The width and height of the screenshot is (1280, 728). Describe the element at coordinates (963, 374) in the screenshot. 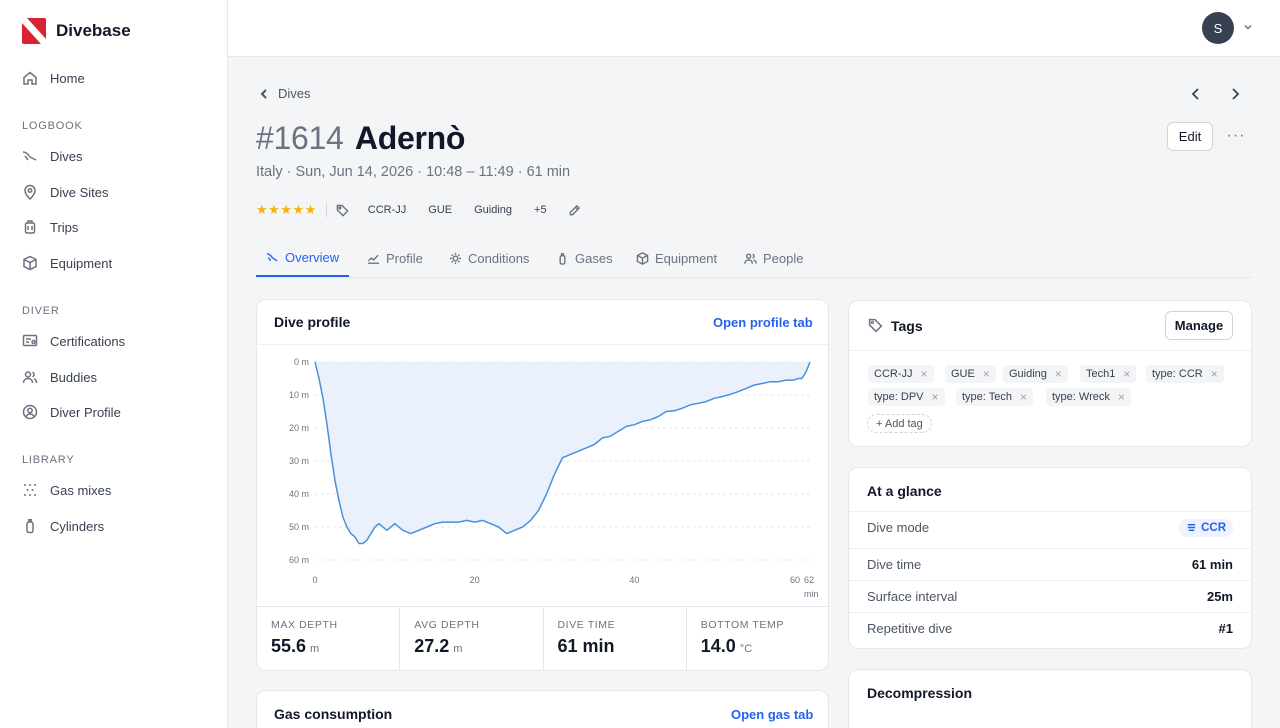

I see `tag-chip-label: GUE` at that location.